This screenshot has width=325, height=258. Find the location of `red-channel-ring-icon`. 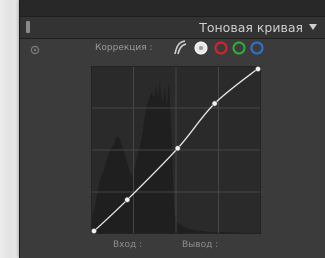

red-channel-ring-icon is located at coordinates (221, 48).